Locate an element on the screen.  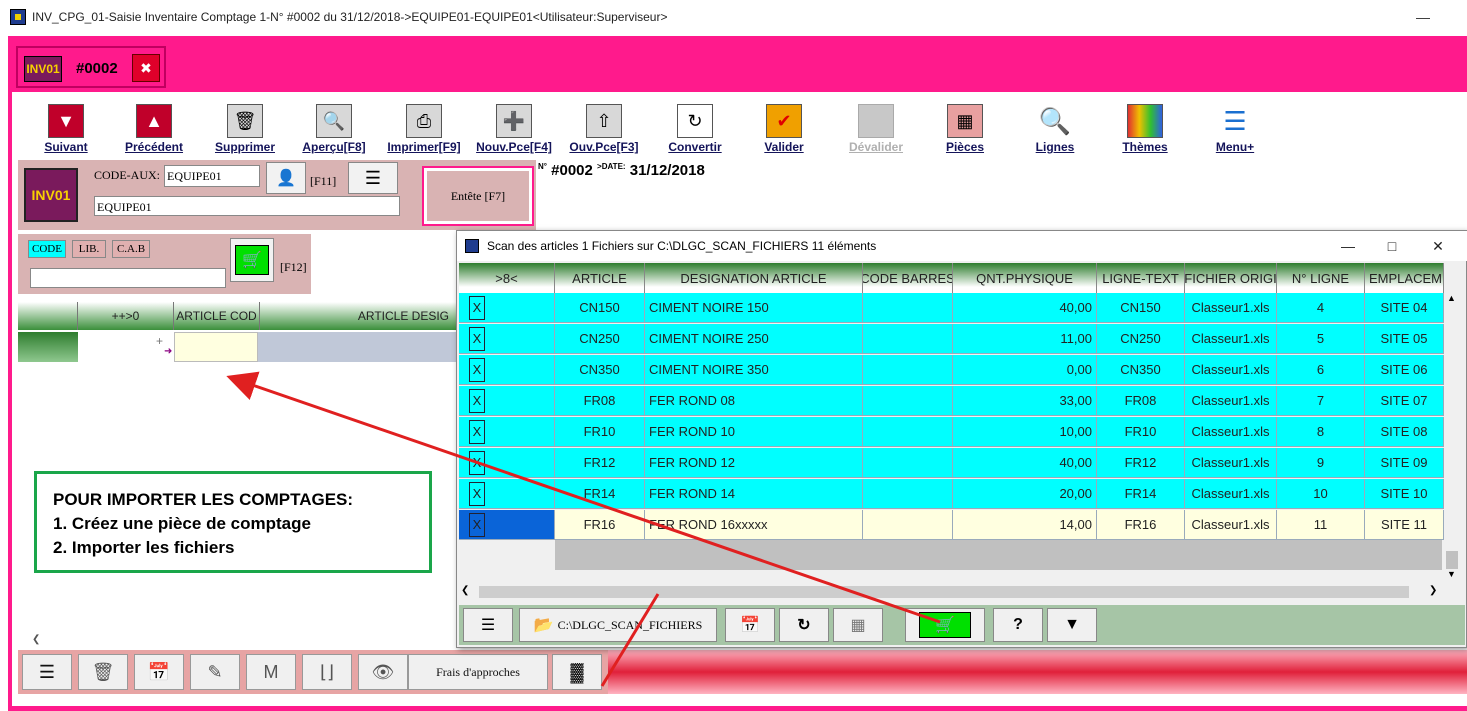
main-grid-row: + ➜ is located at coordinates (239, 347).